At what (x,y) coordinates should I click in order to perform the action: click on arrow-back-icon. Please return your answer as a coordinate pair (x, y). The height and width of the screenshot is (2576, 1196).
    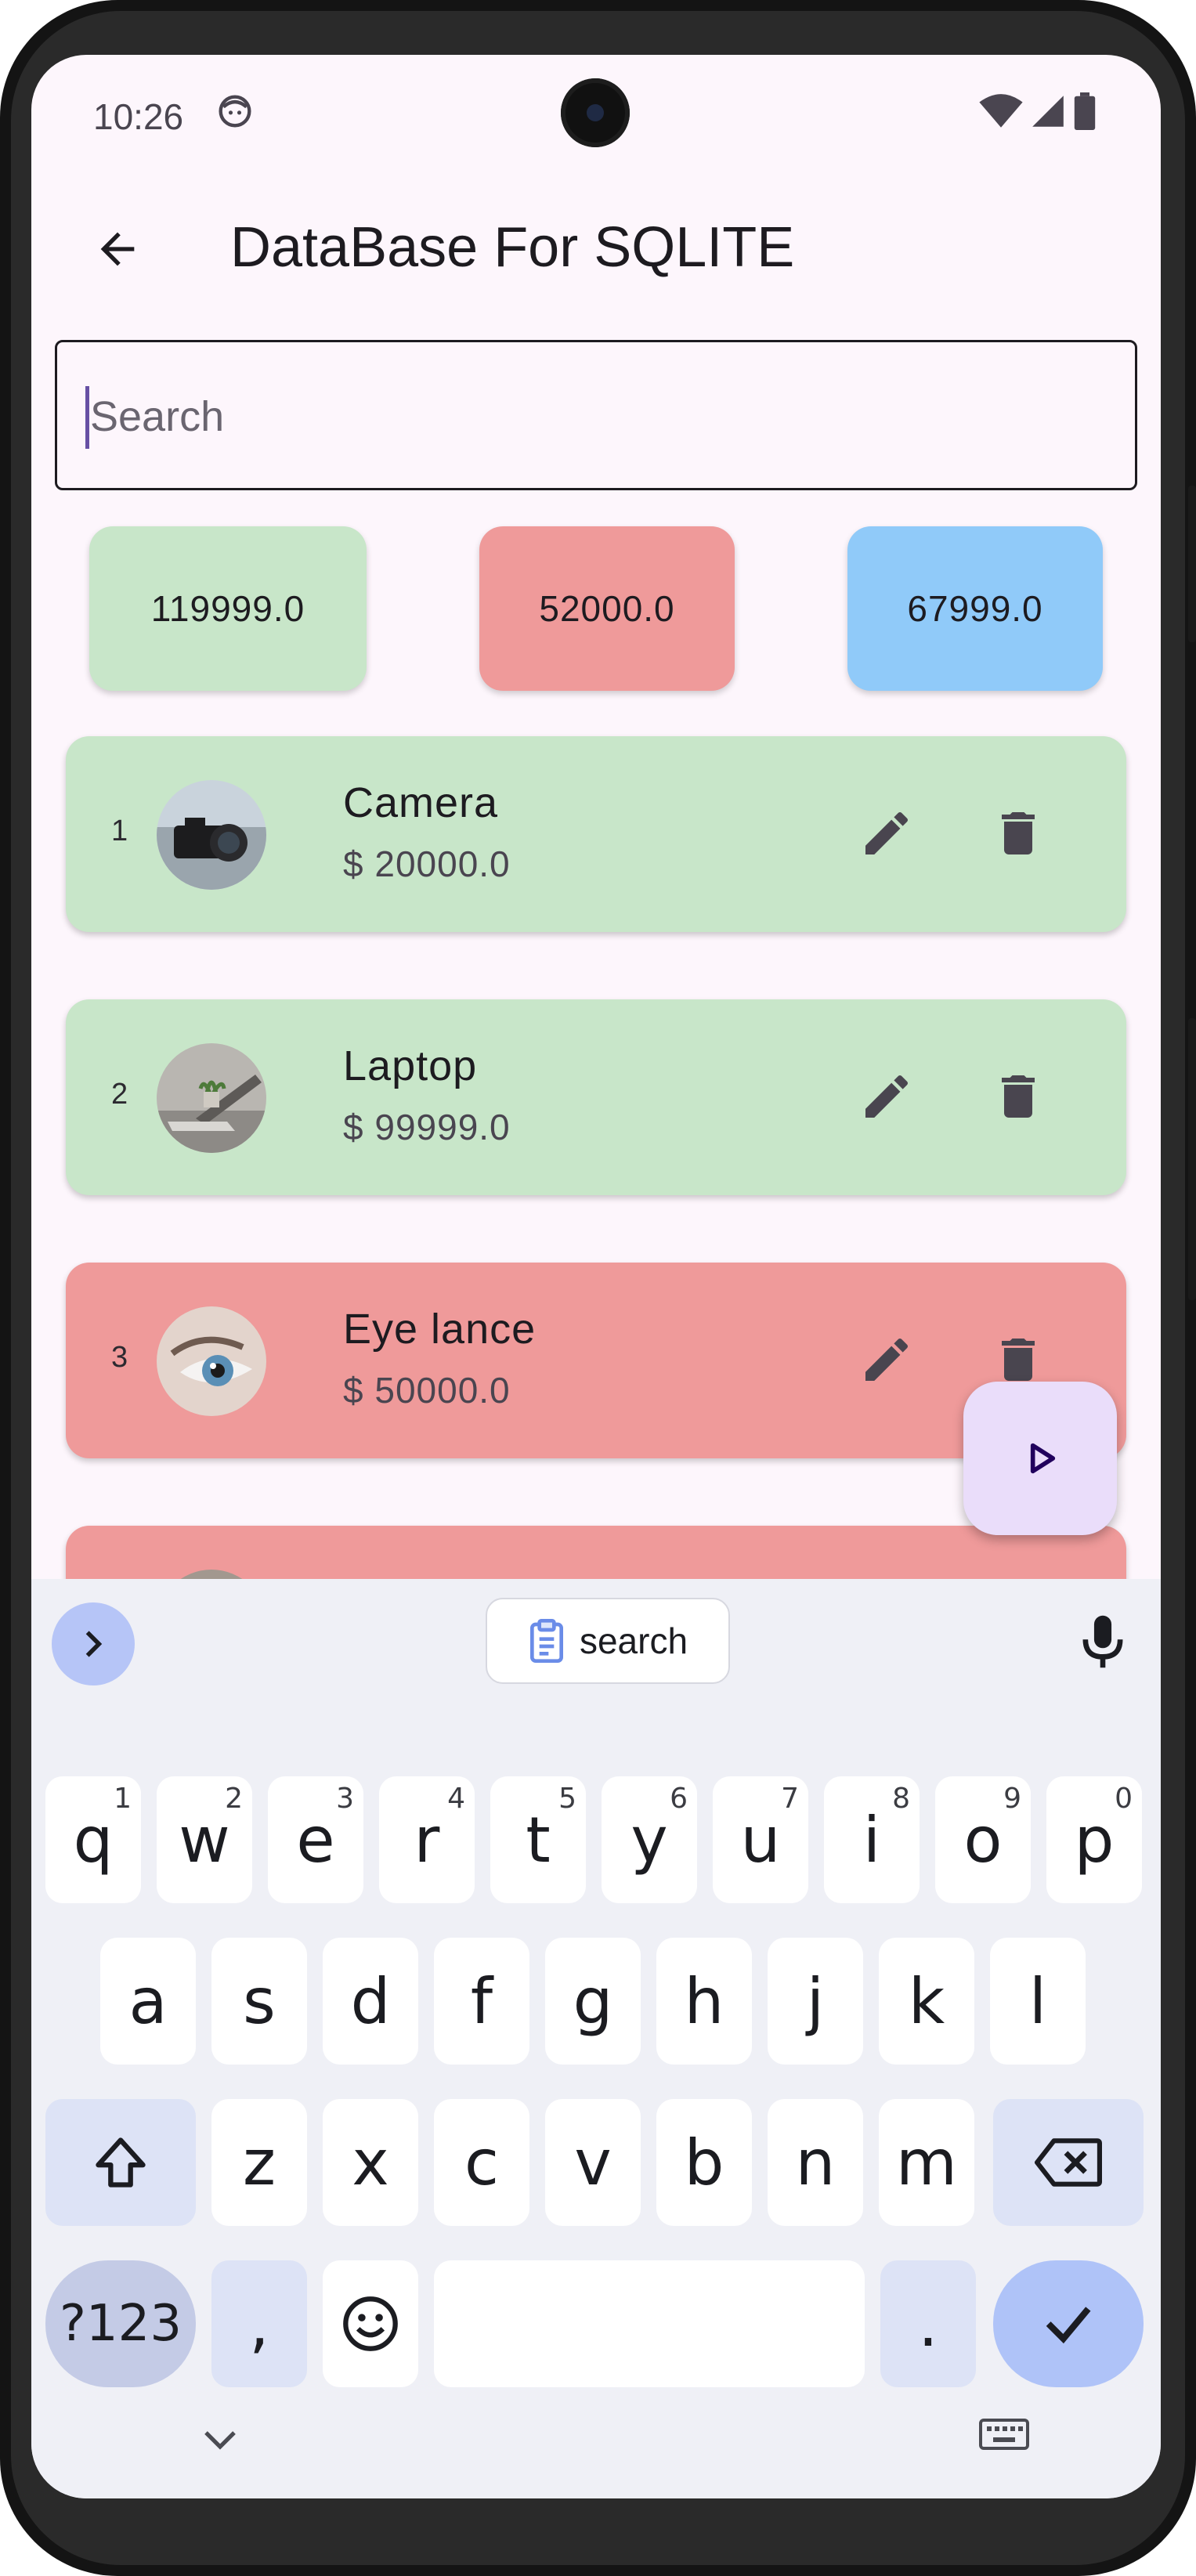
    Looking at the image, I should click on (117, 249).